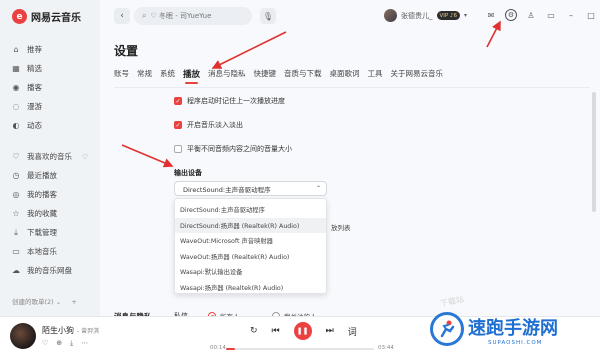 Image resolution: width=600 pixels, height=354 pixels. What do you see at coordinates (390, 15) in the screenshot?
I see `avatar` at bounding box center [390, 15].